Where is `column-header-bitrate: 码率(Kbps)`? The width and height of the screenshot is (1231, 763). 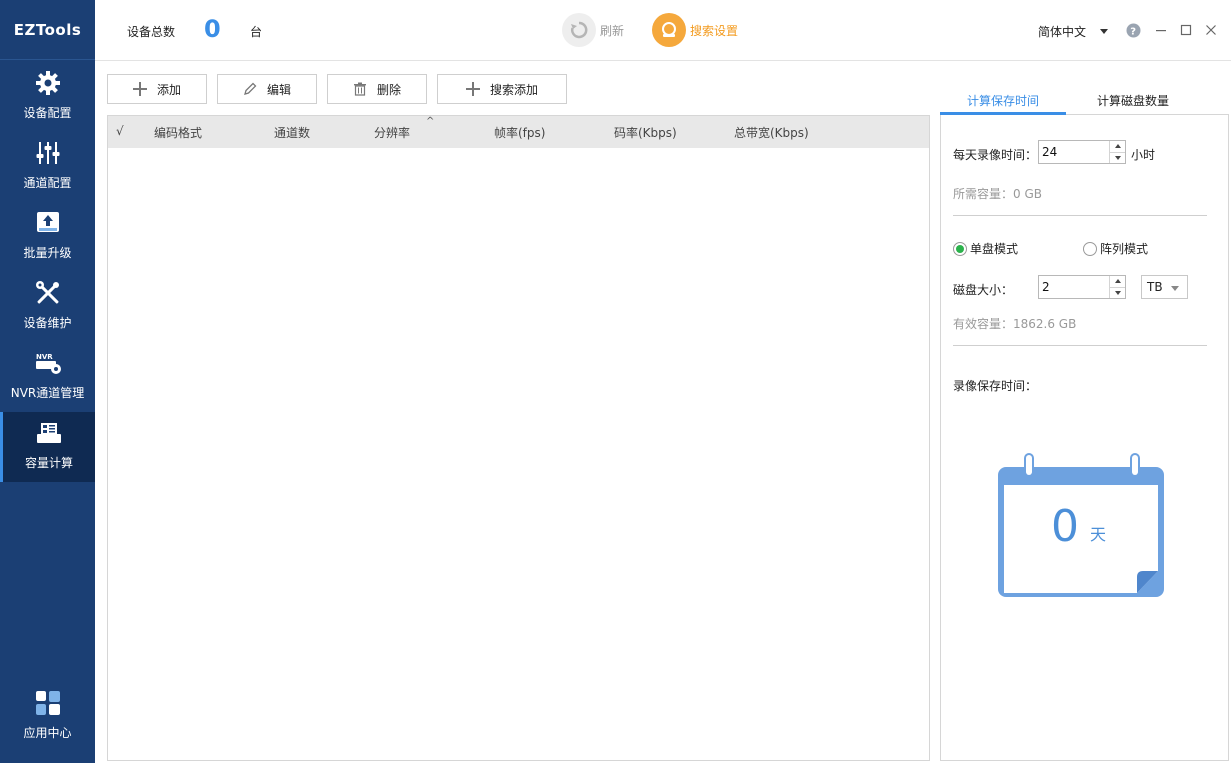
column-header-bitrate: 码率(Kbps) is located at coordinates (645, 132).